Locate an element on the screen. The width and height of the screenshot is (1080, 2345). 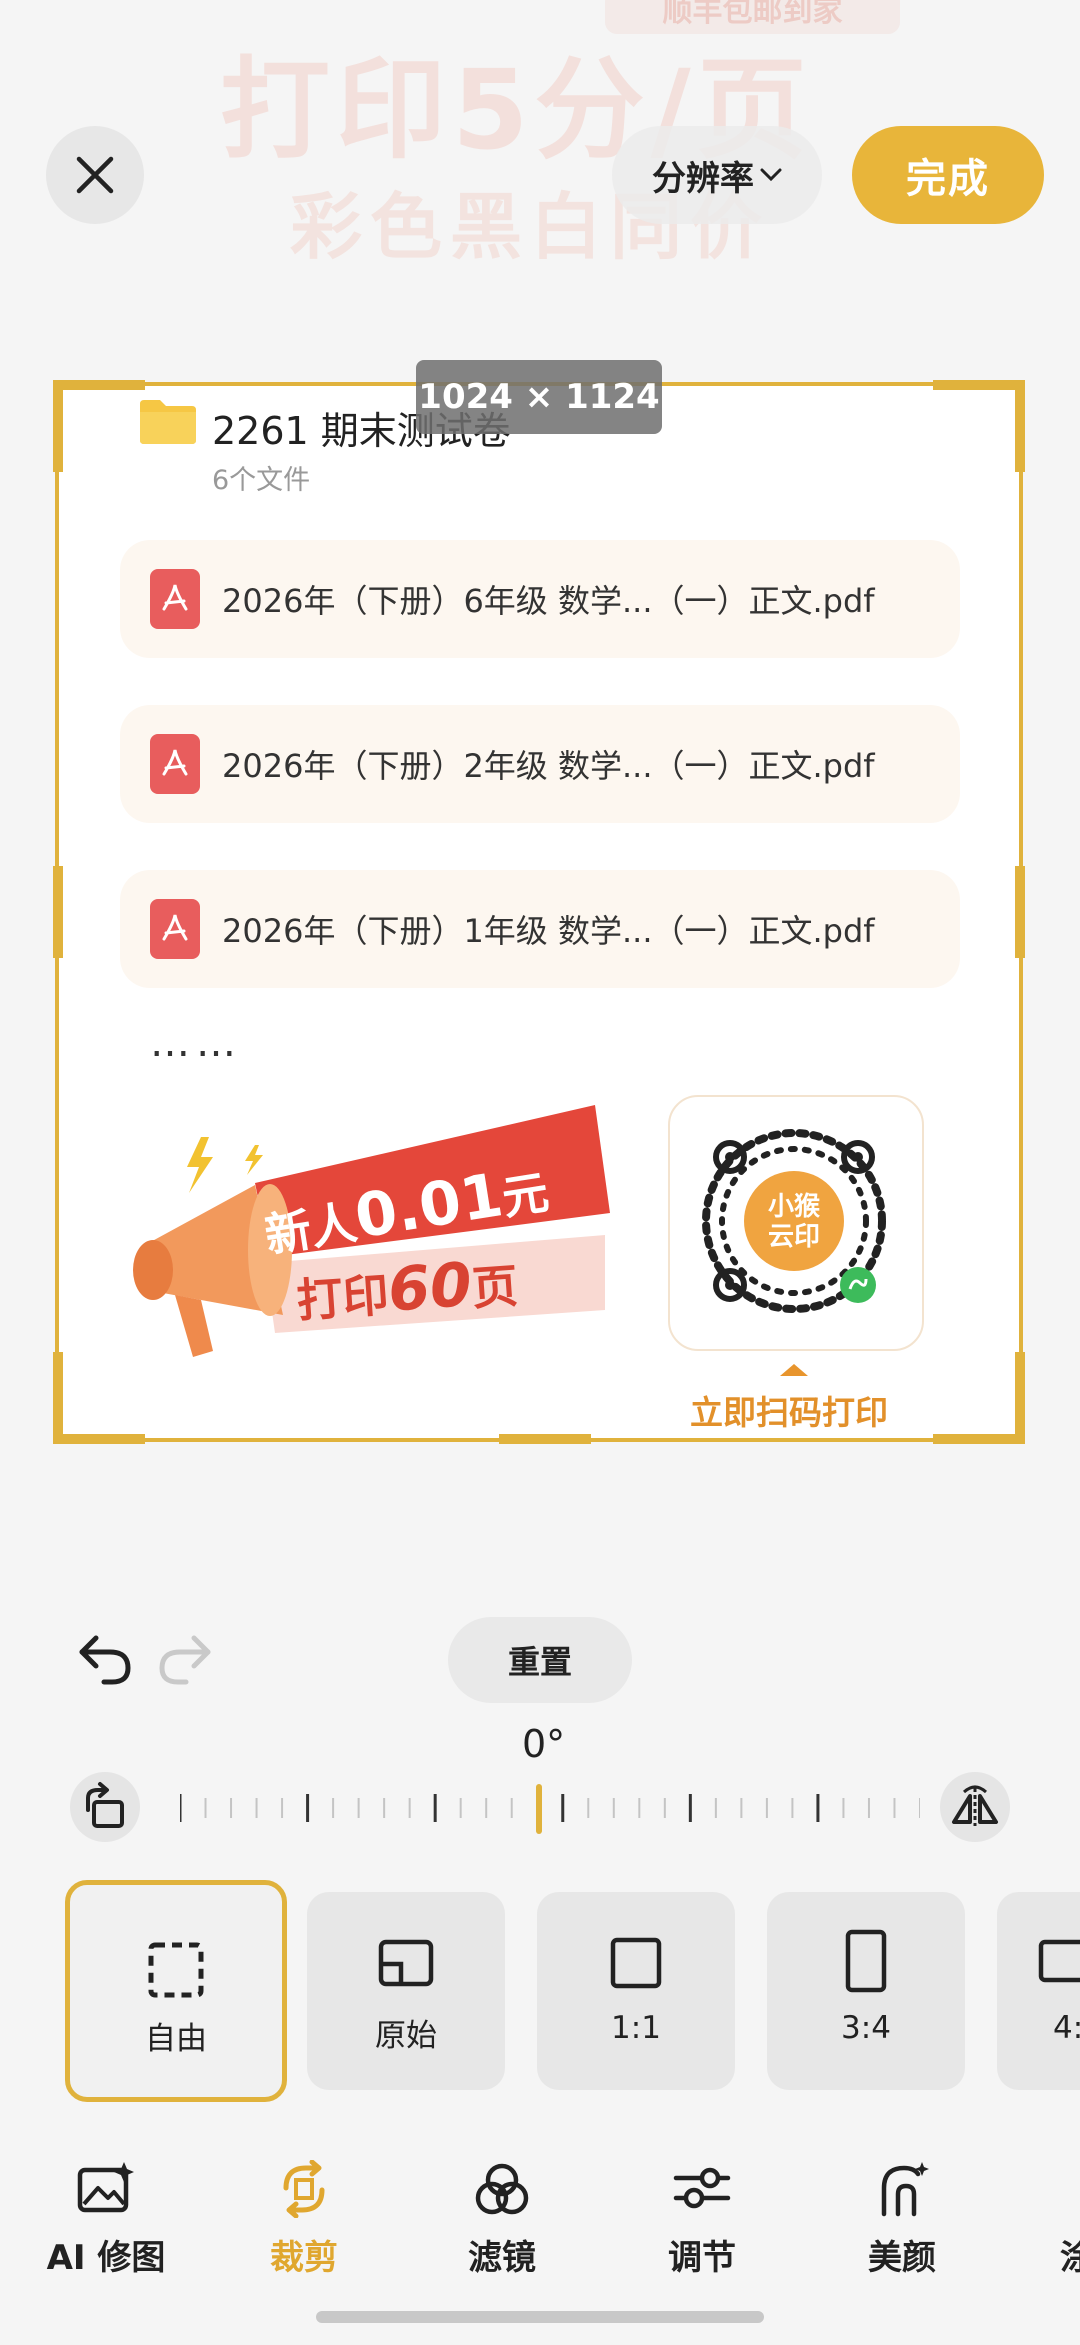
ratio-label: 自由 is located at coordinates (176, 2039).